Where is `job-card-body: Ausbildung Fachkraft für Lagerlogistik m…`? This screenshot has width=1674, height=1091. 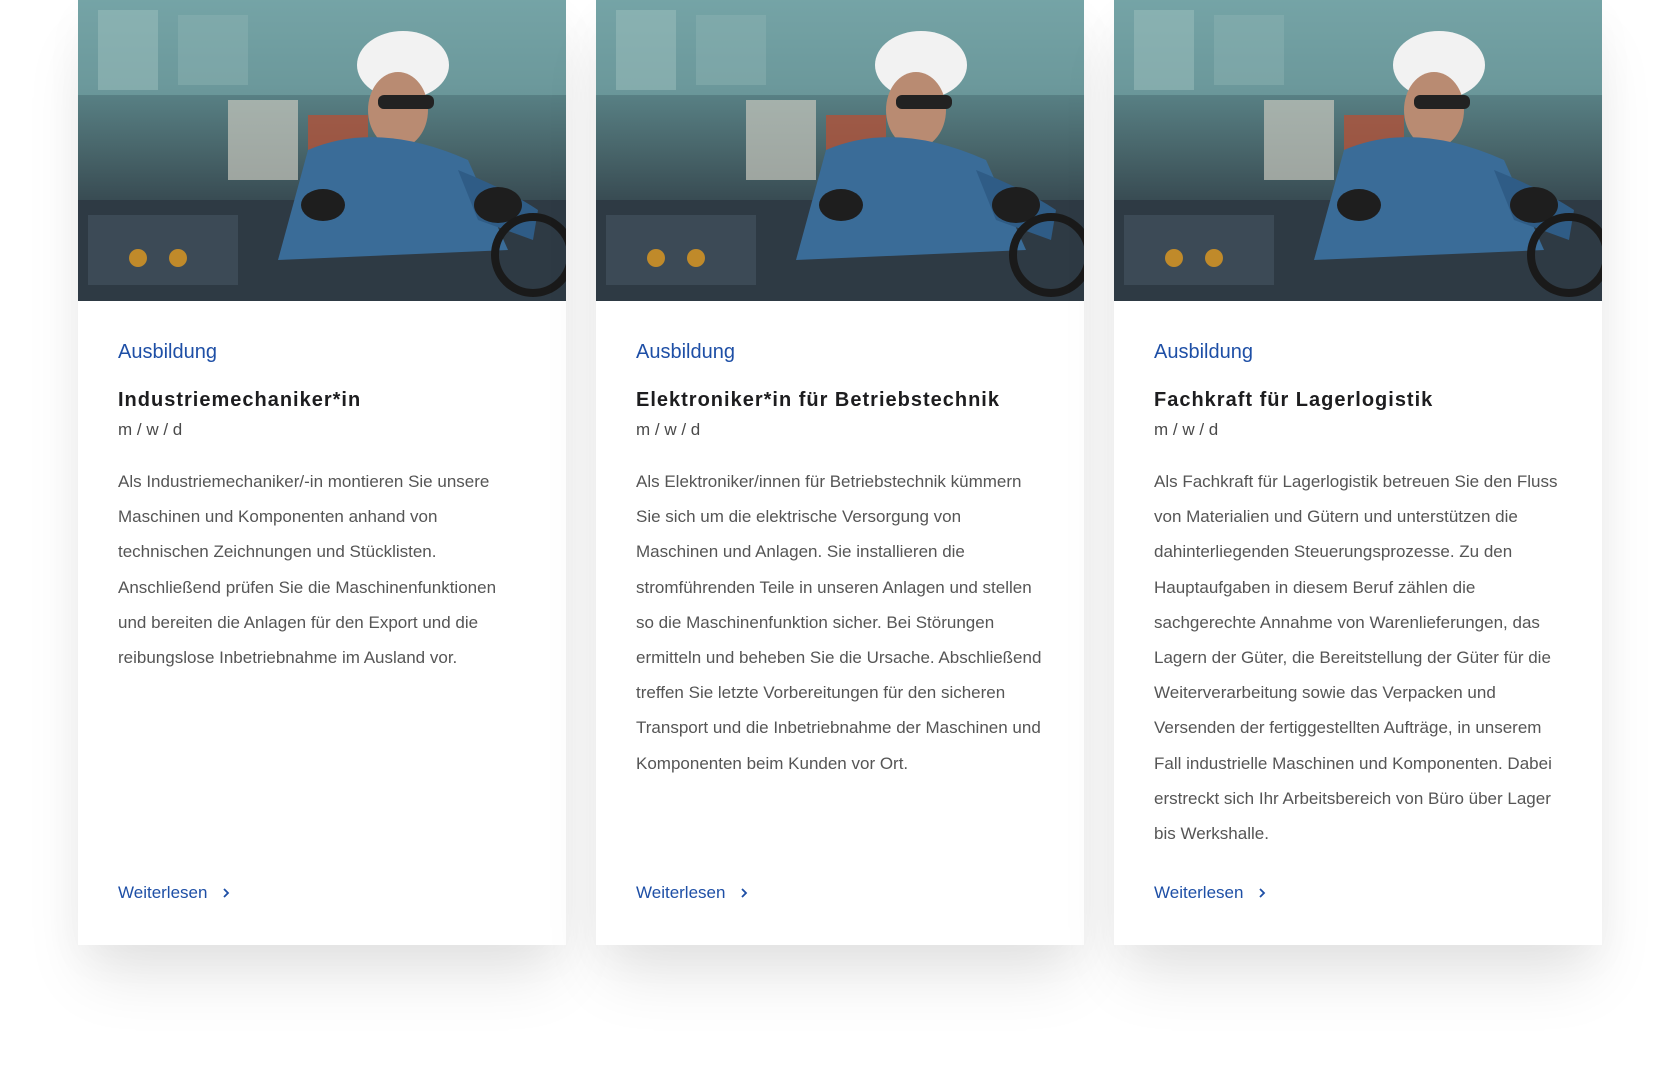 job-card-body: Ausbildung Fachkraft für Lagerlogistik m… is located at coordinates (1359, 594).